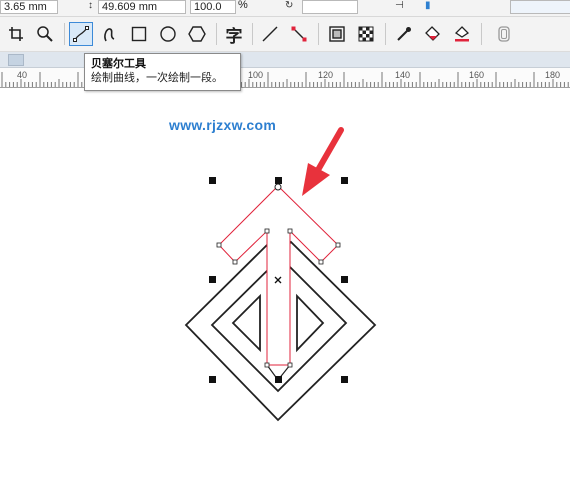  What do you see at coordinates (246, 323) in the screenshot?
I see `inner-left-triangle` at bounding box center [246, 323].